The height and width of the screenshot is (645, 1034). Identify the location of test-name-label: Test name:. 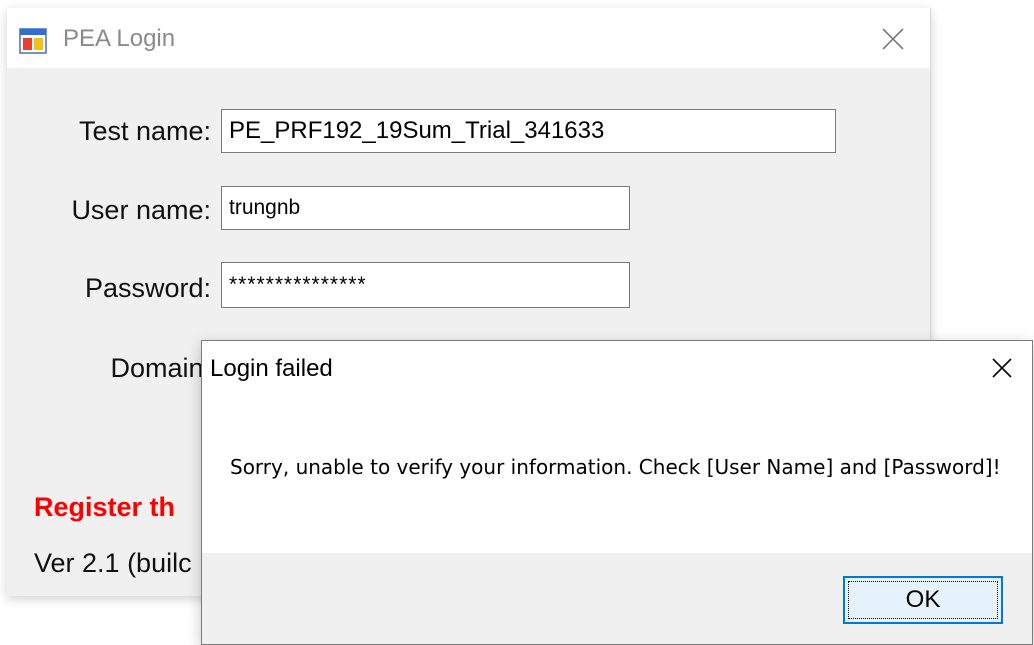
(144, 131).